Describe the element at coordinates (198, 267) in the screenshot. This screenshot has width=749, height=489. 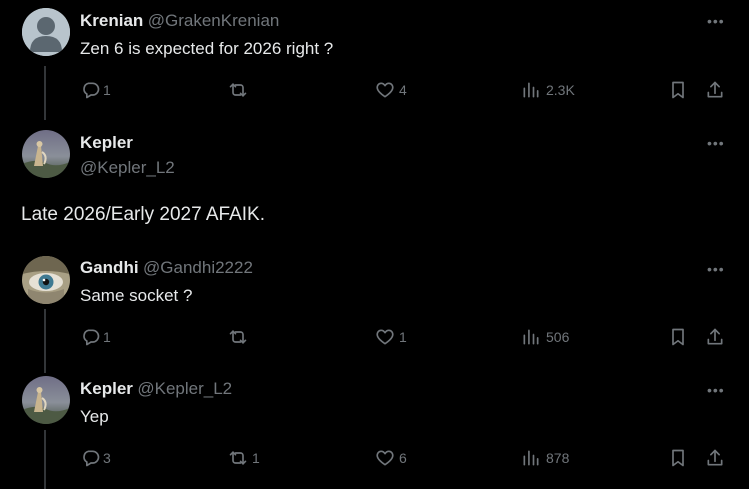
I see `author-handle: @Gandhi2222` at that location.